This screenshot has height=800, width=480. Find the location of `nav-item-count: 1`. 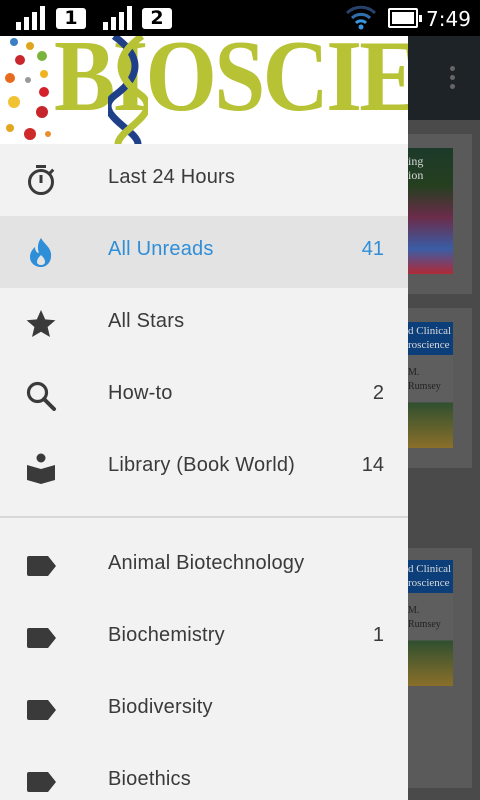

nav-item-count: 1 is located at coordinates (378, 635).